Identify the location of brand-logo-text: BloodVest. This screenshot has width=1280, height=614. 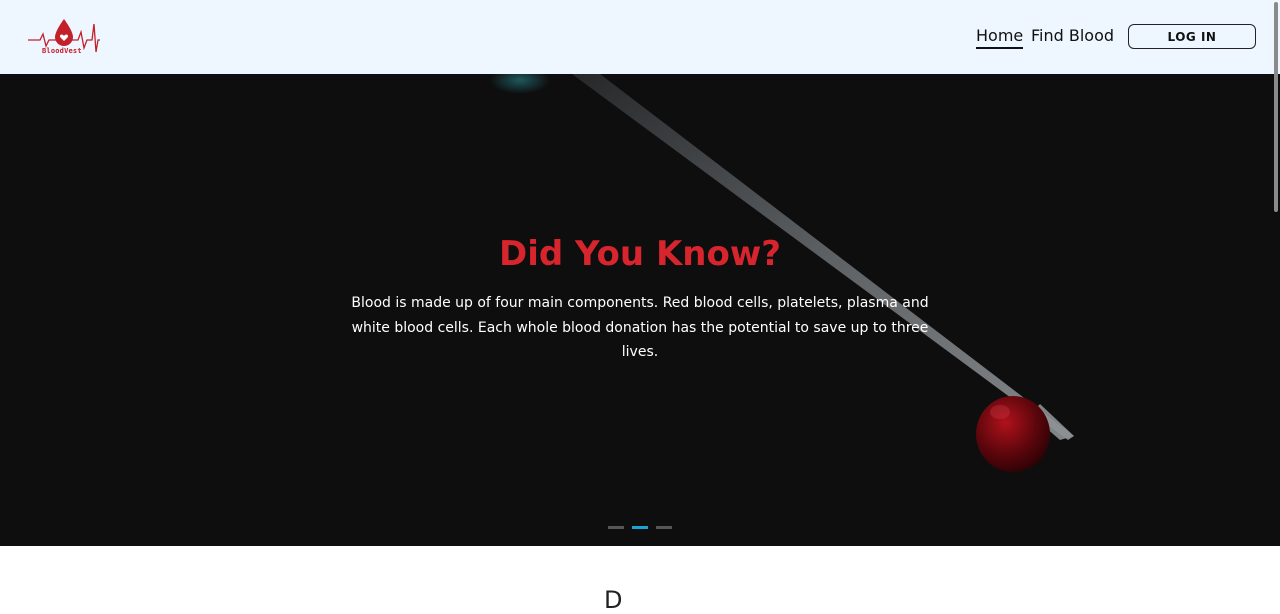
(62, 51).